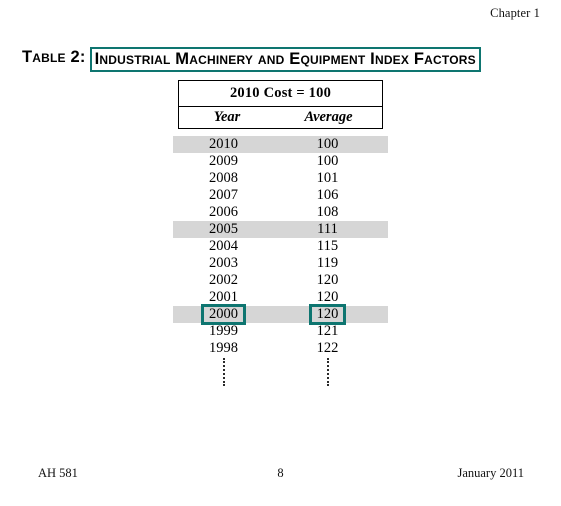  I want to click on cell-average: 106, so click(327, 195).